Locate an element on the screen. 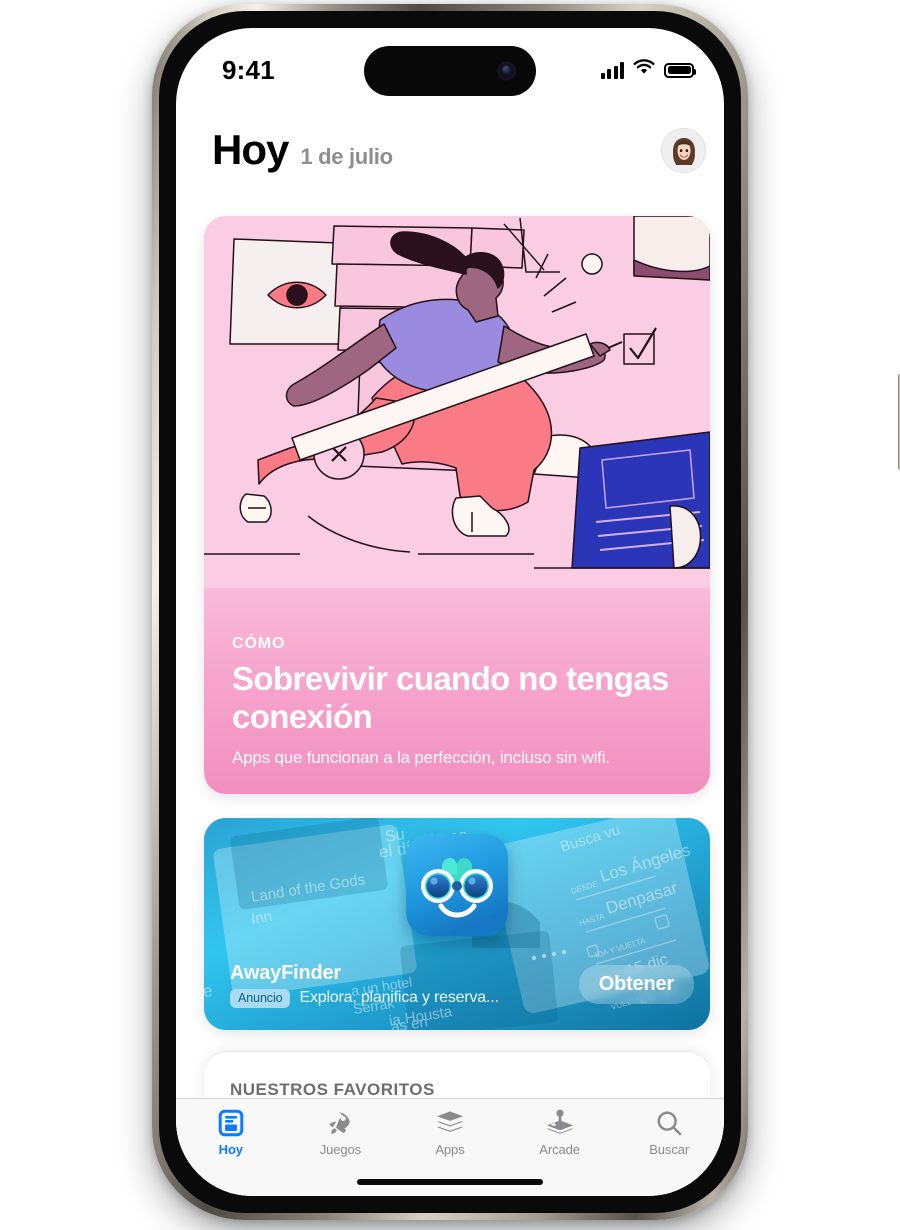 This screenshot has width=900, height=1230. cellular-signal-icon is located at coordinates (612, 70).